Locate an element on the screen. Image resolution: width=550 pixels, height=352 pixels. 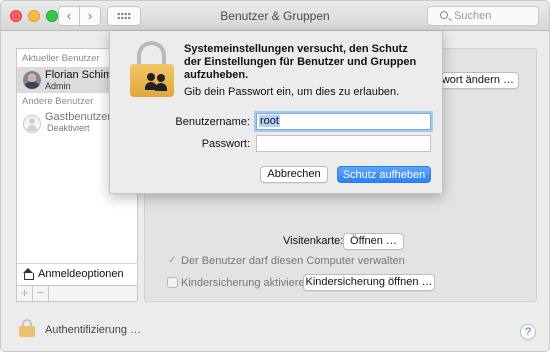
guest-avatar-icon is located at coordinates (32, 124).